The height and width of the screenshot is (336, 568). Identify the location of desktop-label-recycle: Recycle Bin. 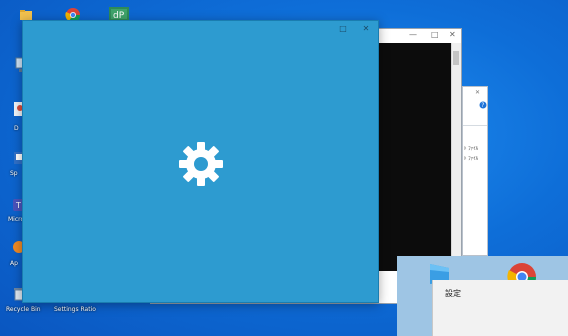
(23, 309).